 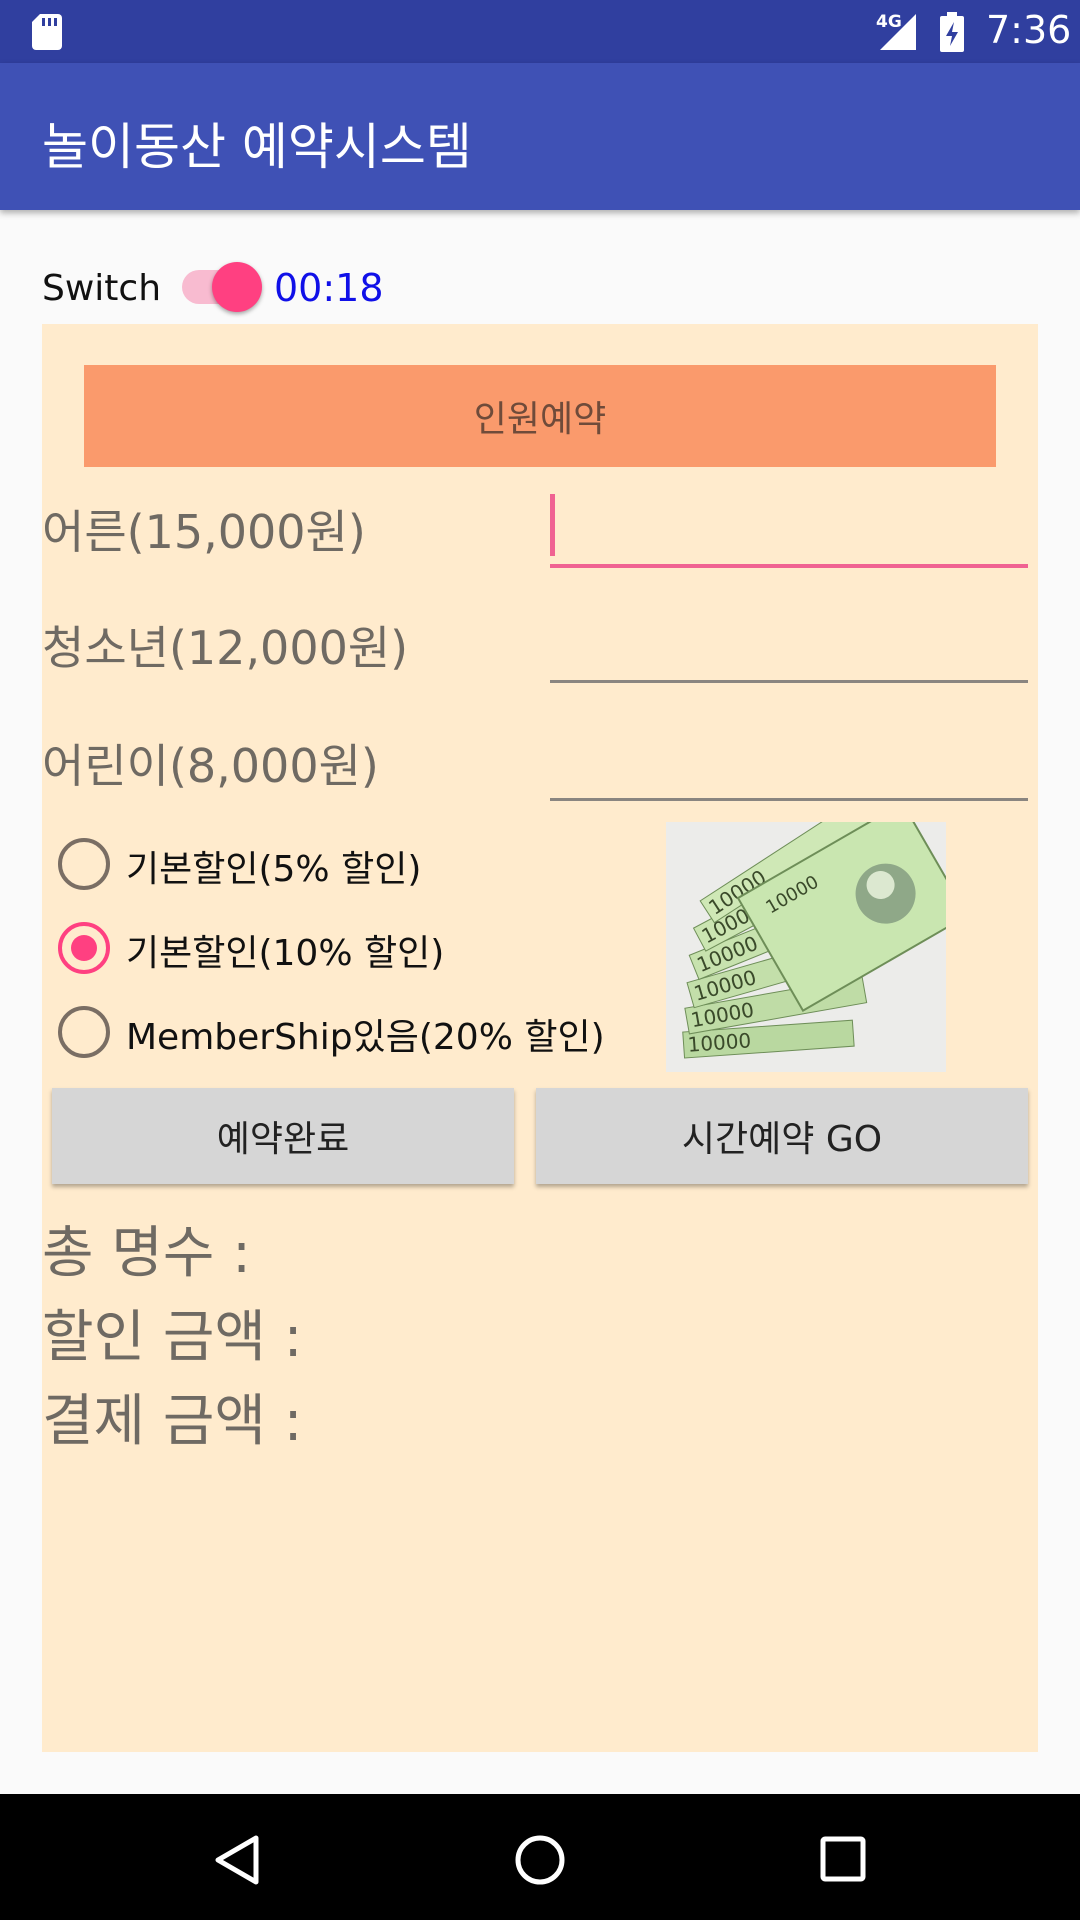 What do you see at coordinates (898, 32) in the screenshot?
I see `signal-icon` at bounding box center [898, 32].